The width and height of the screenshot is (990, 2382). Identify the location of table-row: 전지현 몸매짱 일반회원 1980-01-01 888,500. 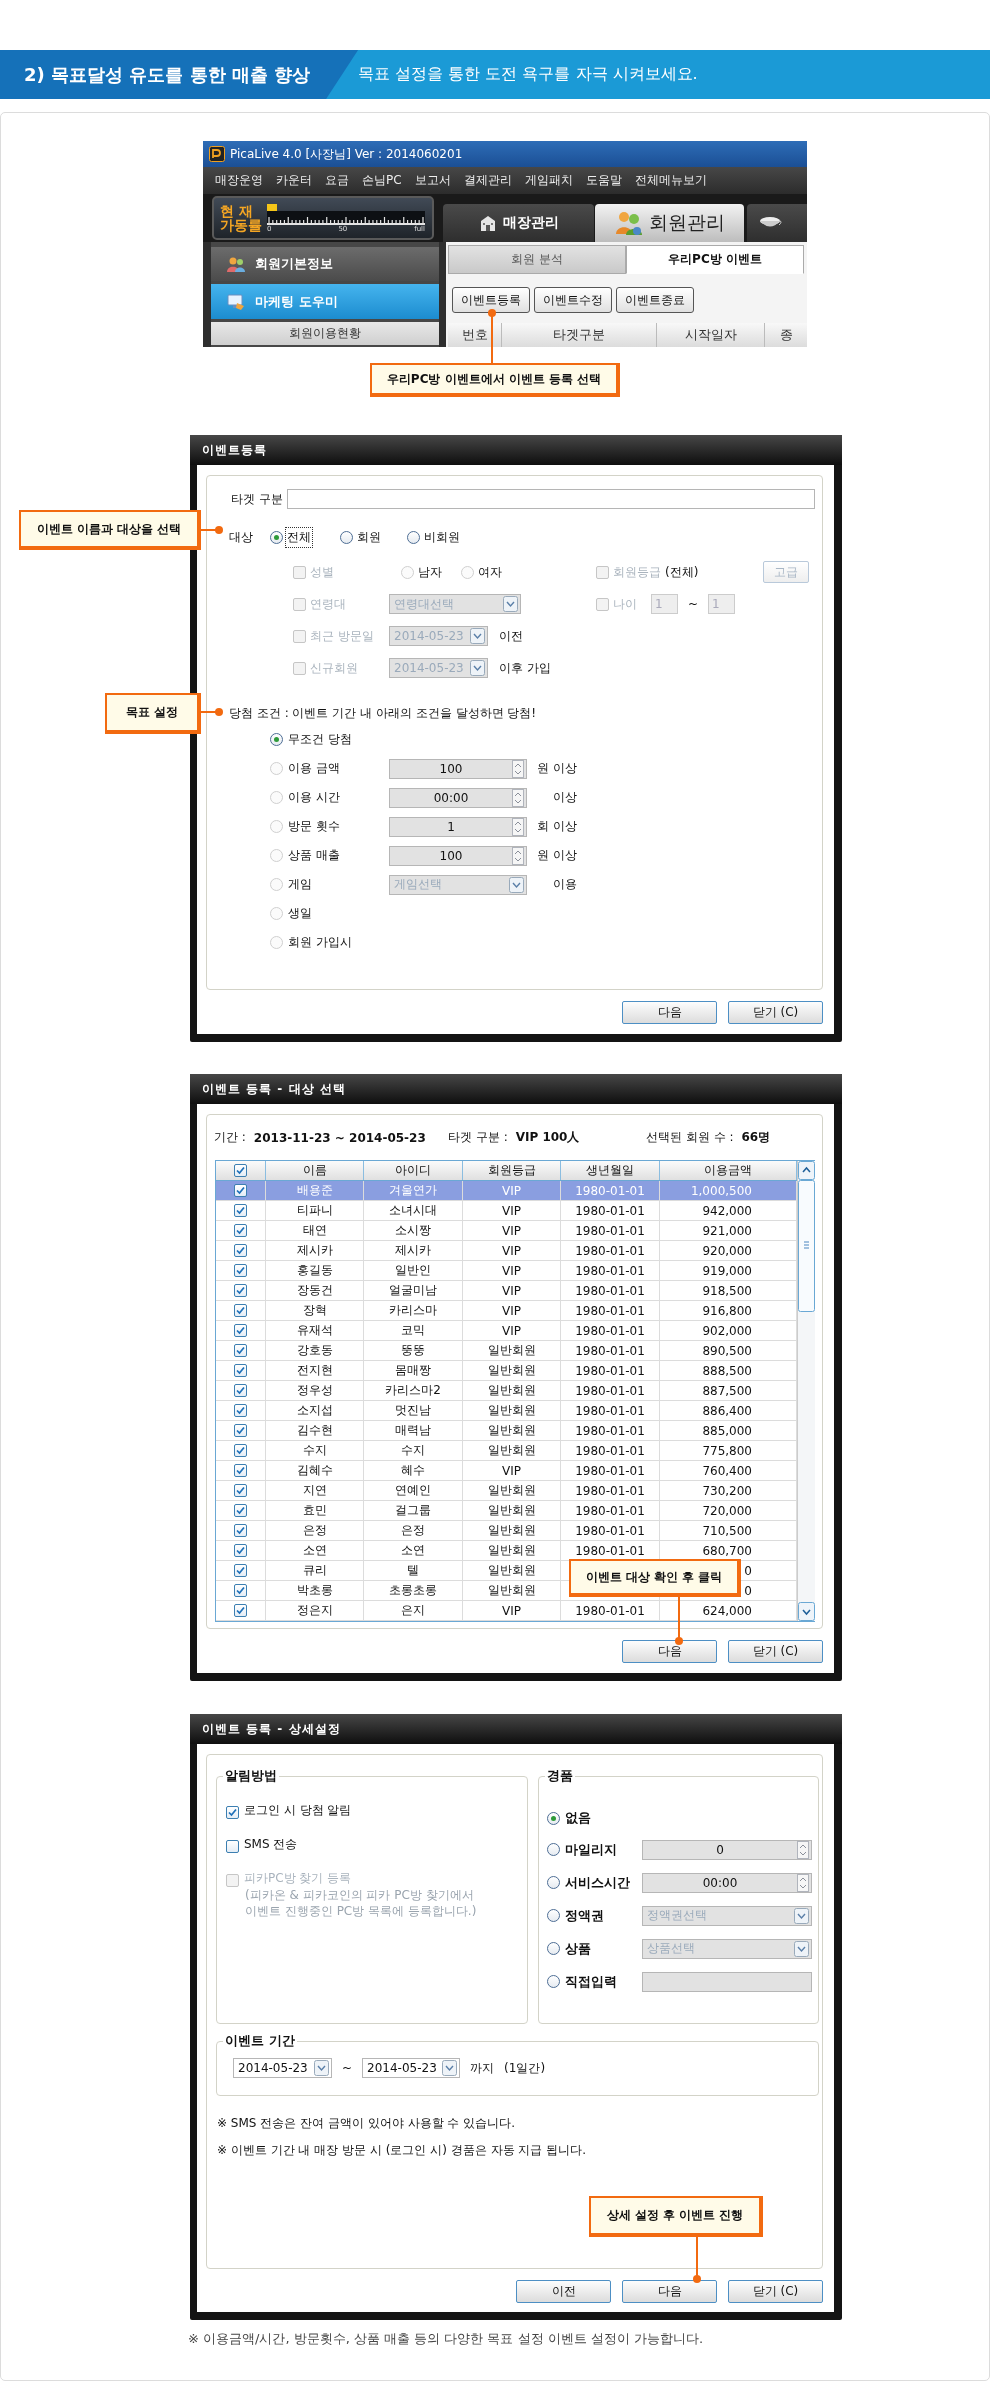
(506, 1371).